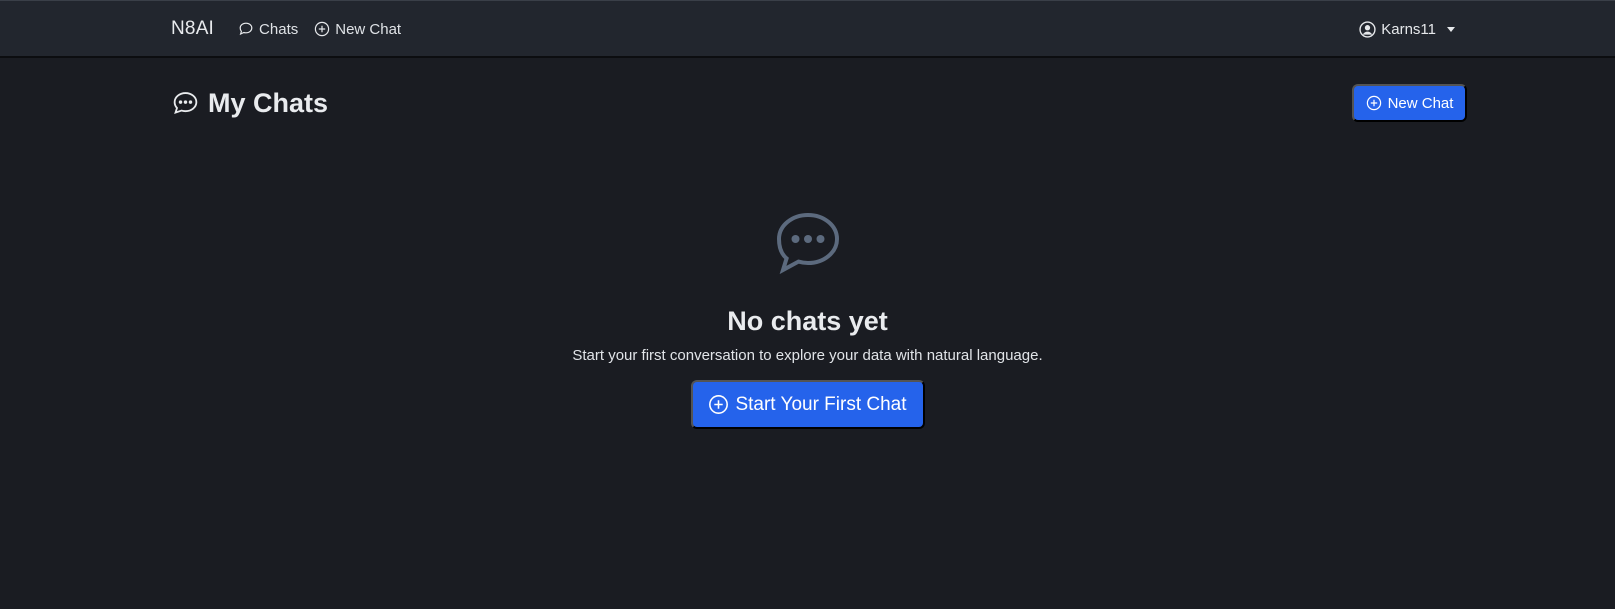 The image size is (1615, 609). What do you see at coordinates (821, 404) in the screenshot?
I see `start-first-chat-label: Start Your First Chat` at bounding box center [821, 404].